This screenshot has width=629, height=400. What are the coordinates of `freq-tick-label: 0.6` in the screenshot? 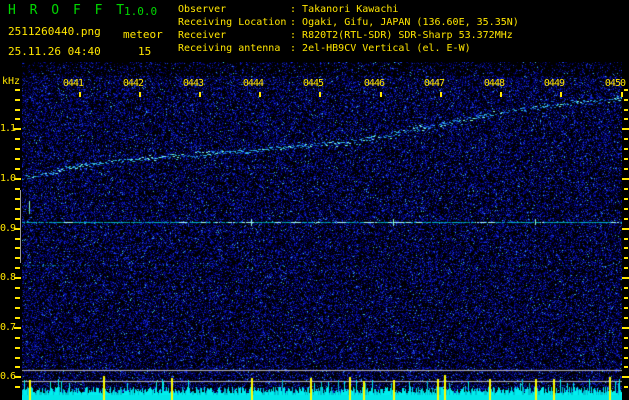 It's located at (8, 376).